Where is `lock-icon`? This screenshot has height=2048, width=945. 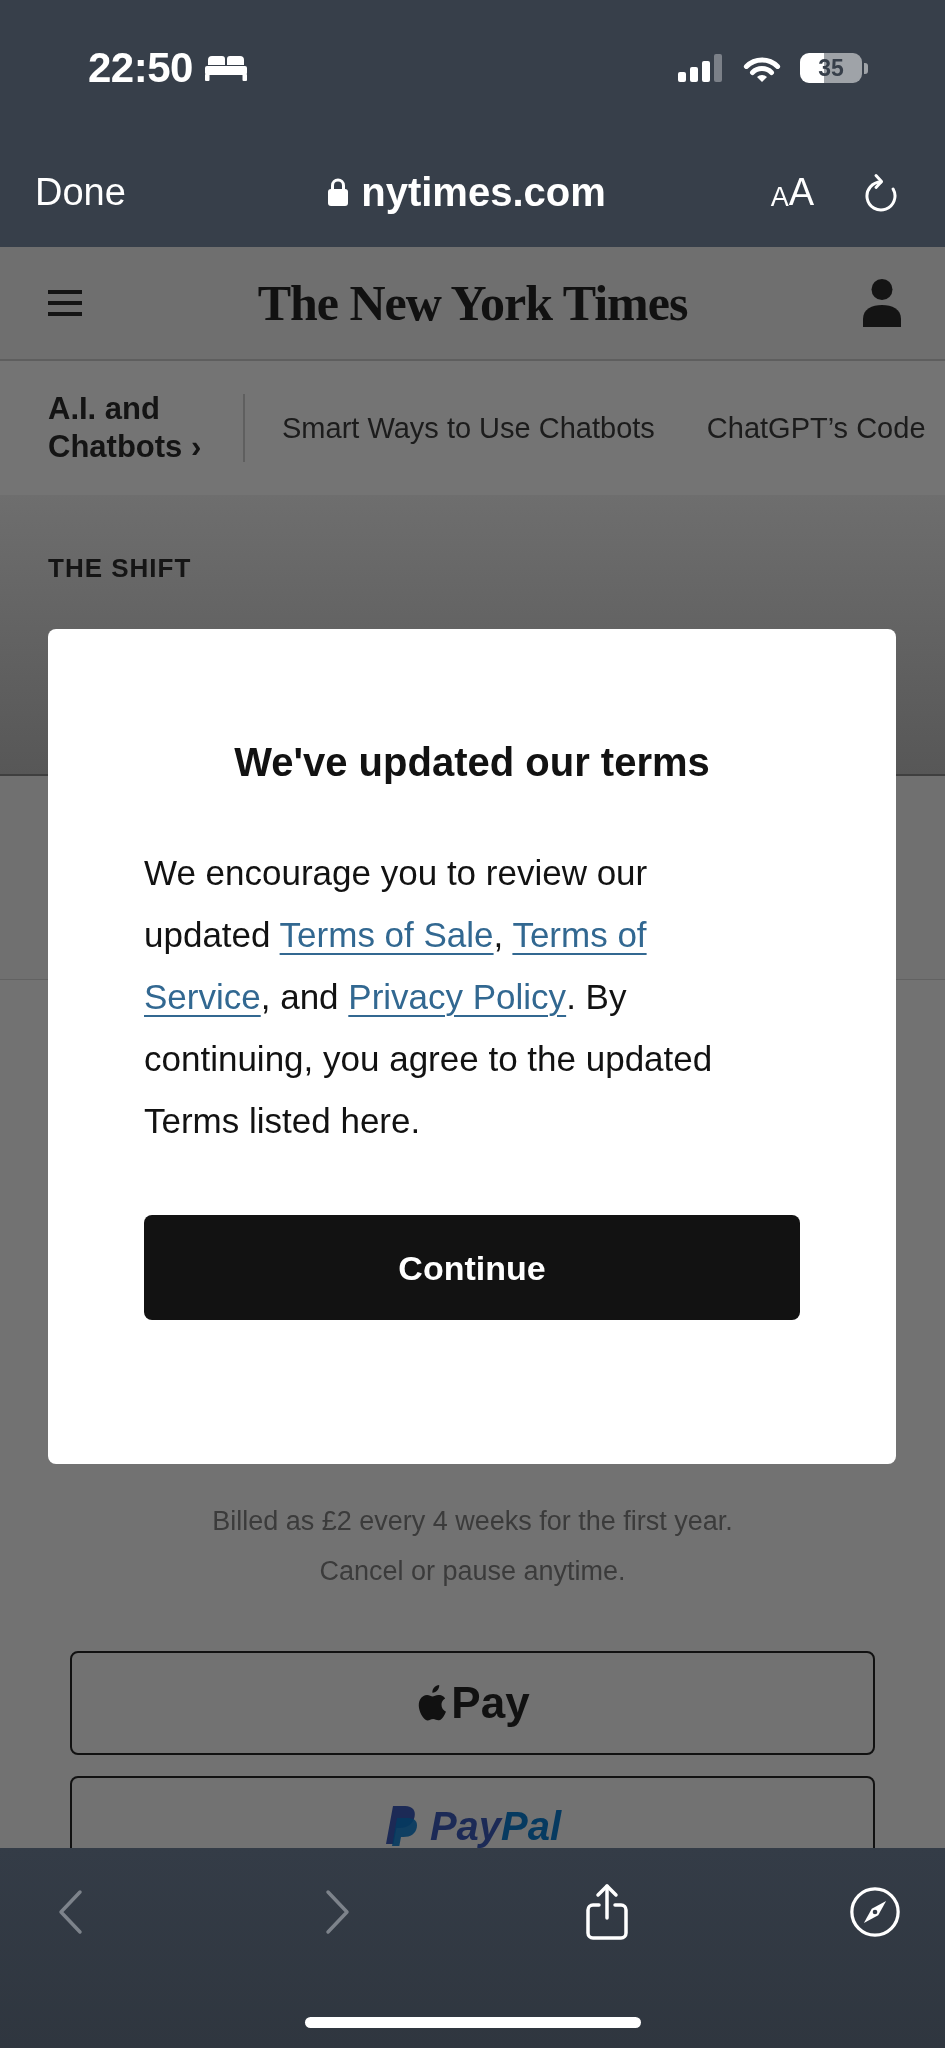 lock-icon is located at coordinates (338, 191).